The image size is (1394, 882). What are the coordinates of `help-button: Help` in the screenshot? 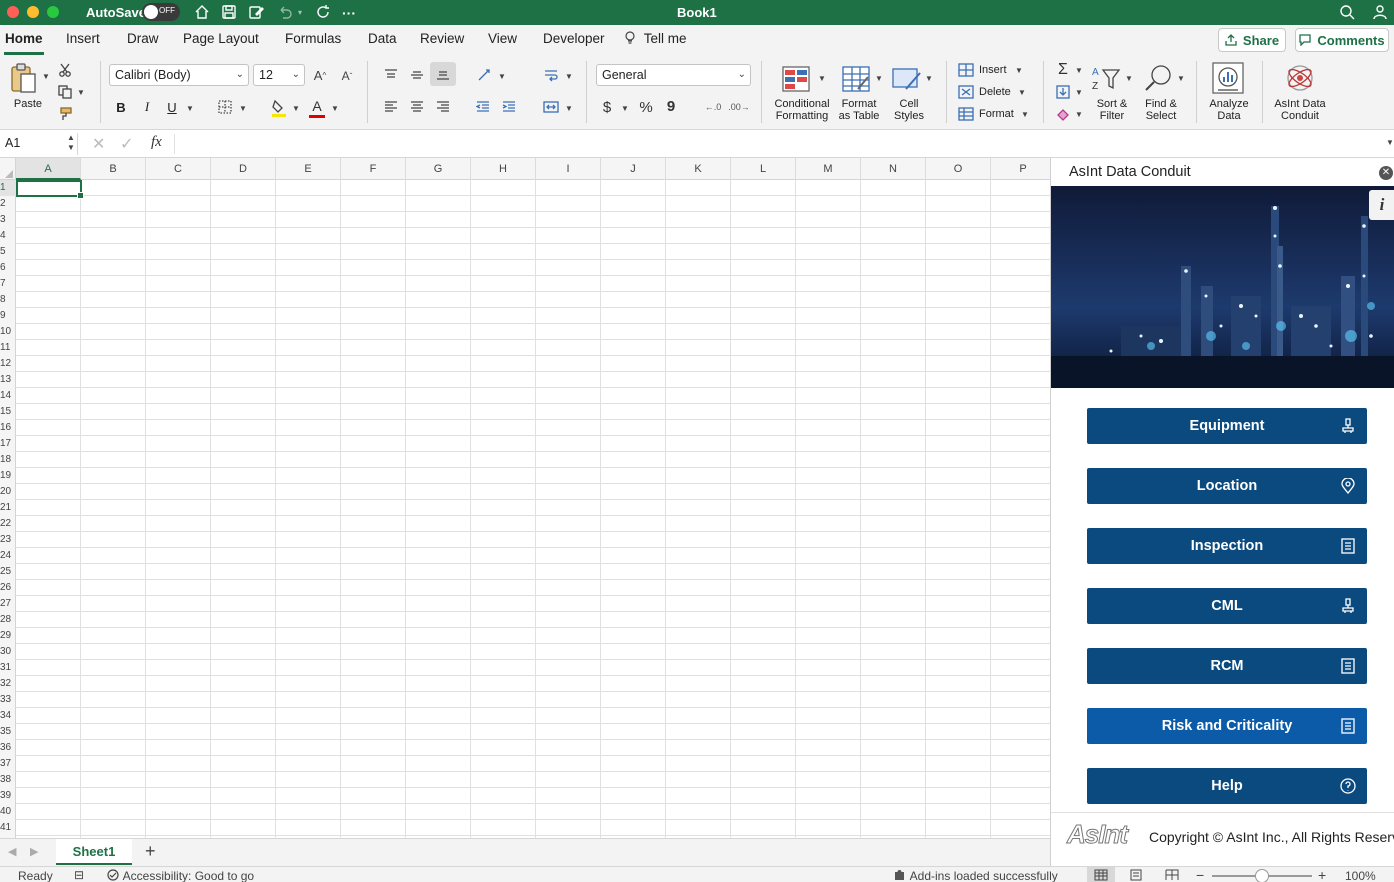 It's located at (1227, 786).